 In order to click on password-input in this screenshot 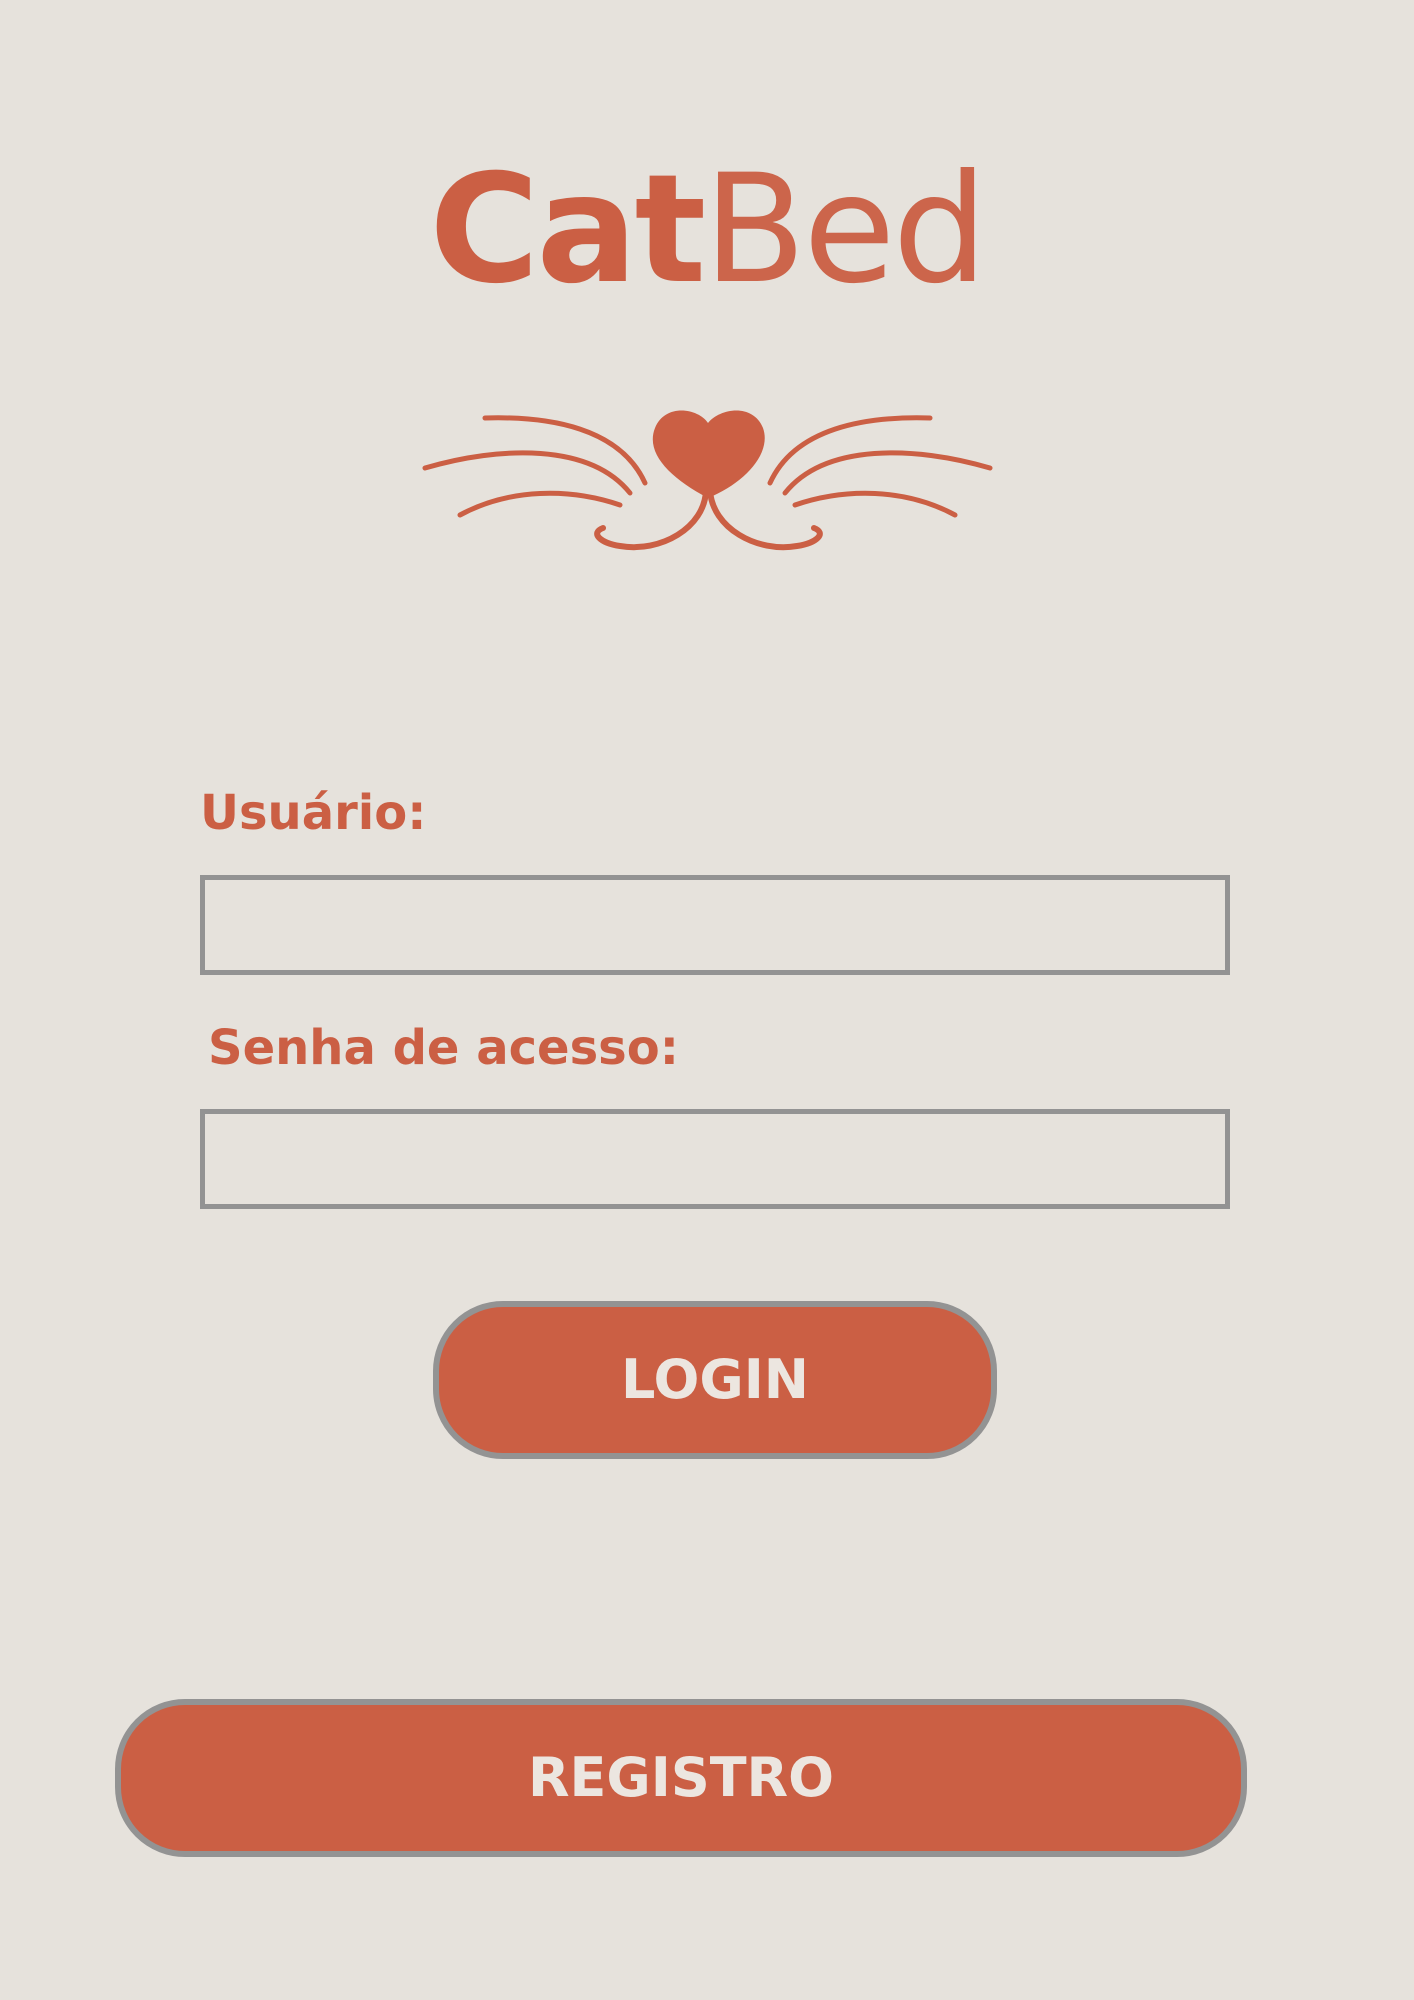, I will do `click(715, 1159)`.